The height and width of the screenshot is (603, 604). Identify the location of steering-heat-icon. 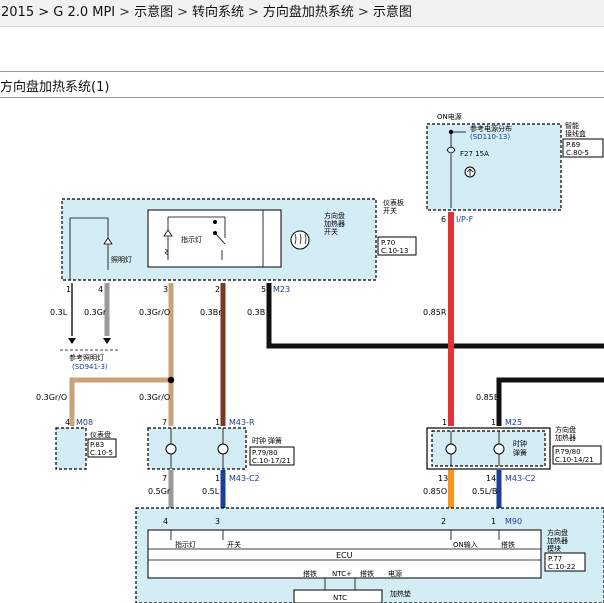
(300, 240).